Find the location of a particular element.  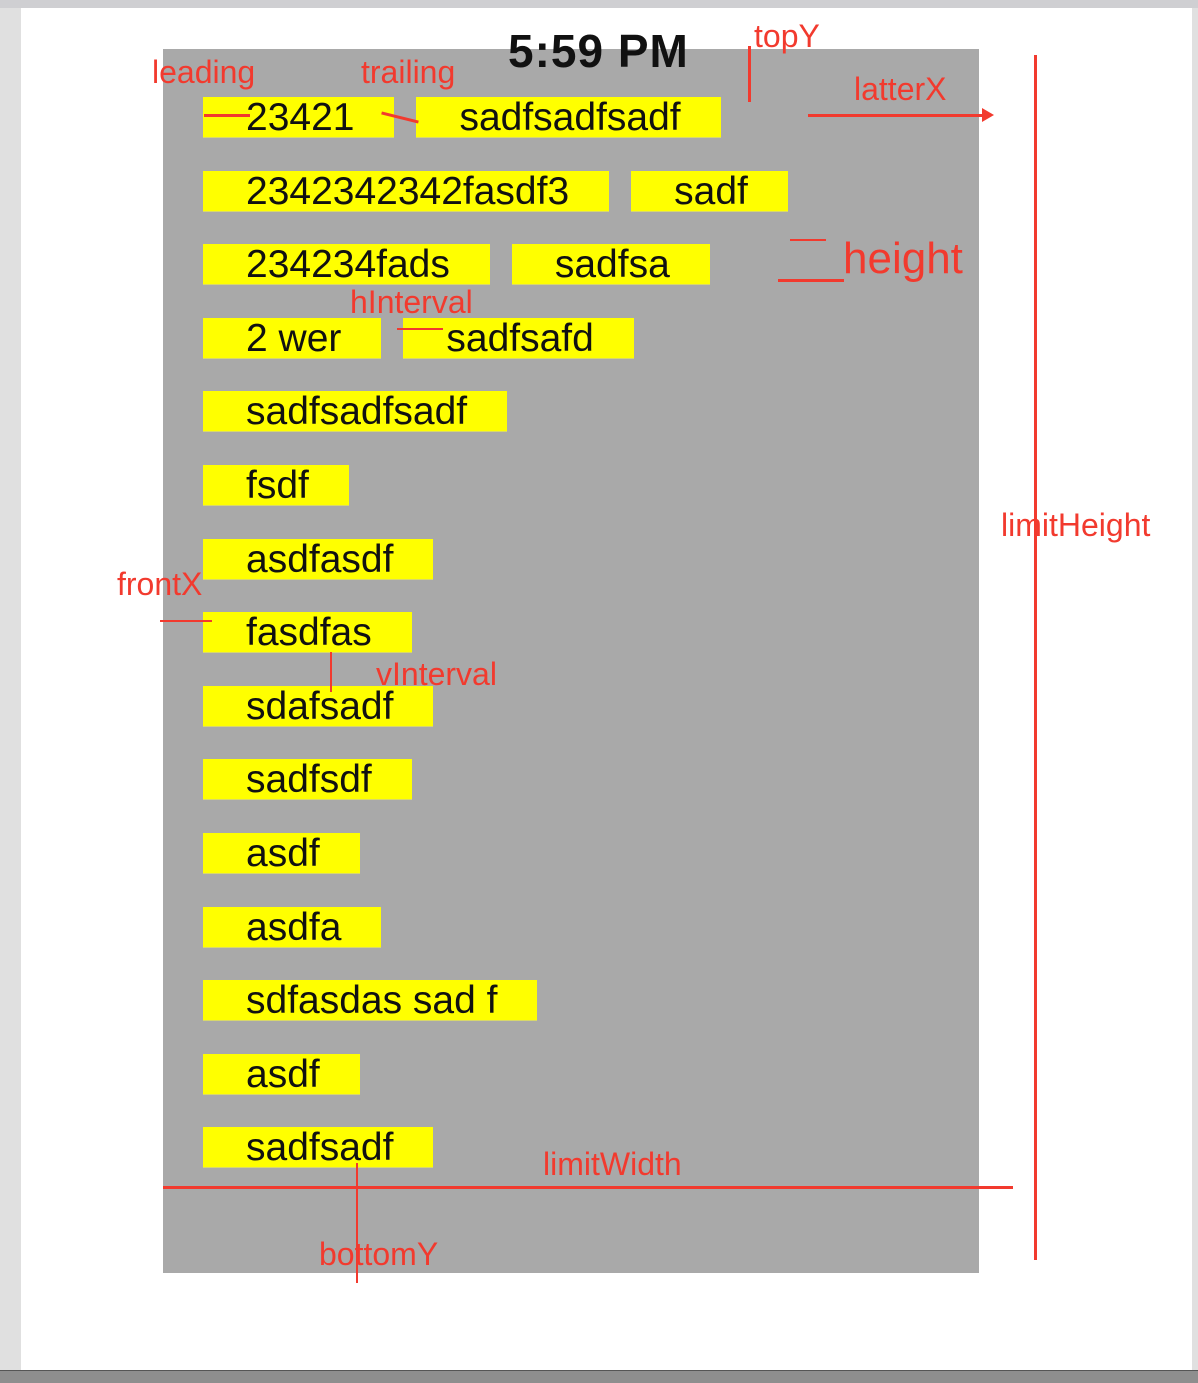

frontX-line is located at coordinates (186, 621).